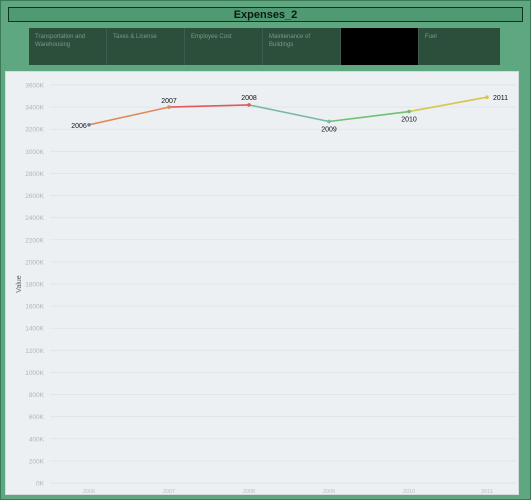  What do you see at coordinates (34, 174) in the screenshot?
I see `y-tick-label: 2800K` at bounding box center [34, 174].